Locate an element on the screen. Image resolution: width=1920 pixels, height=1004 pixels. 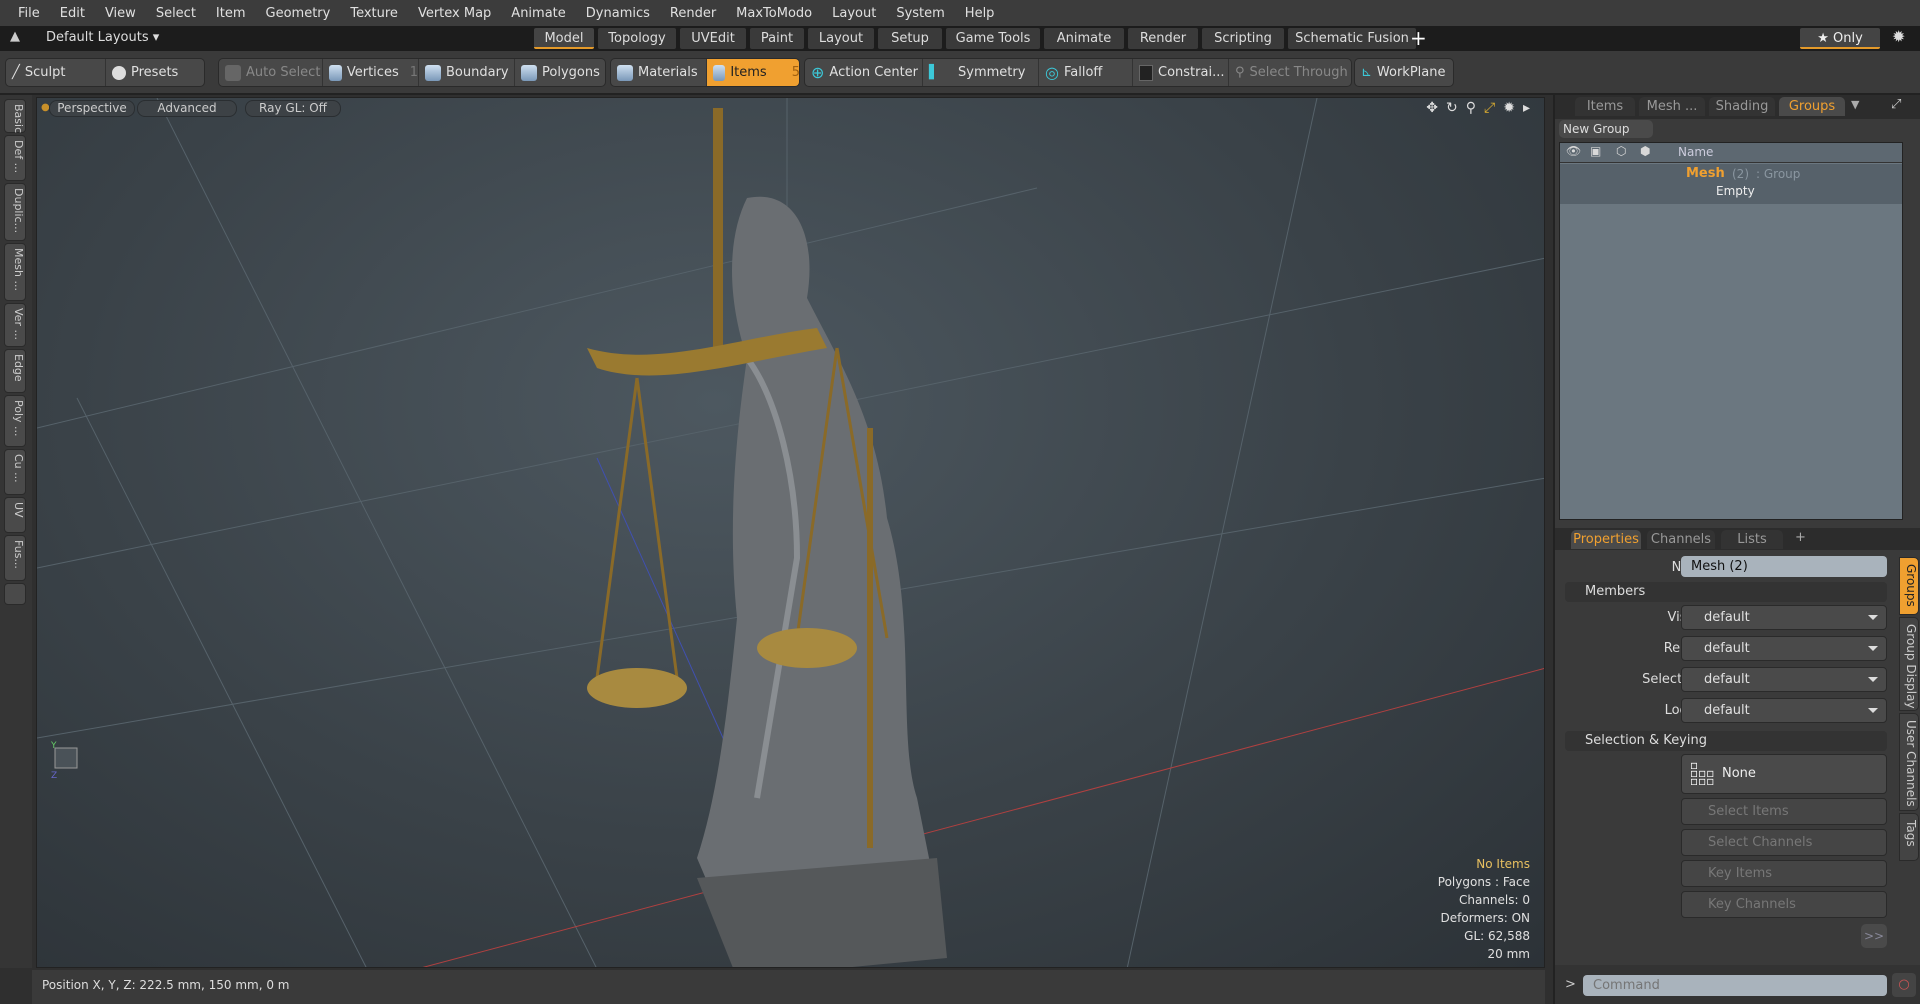
advanced-button: Advanced is located at coordinates (187, 108).